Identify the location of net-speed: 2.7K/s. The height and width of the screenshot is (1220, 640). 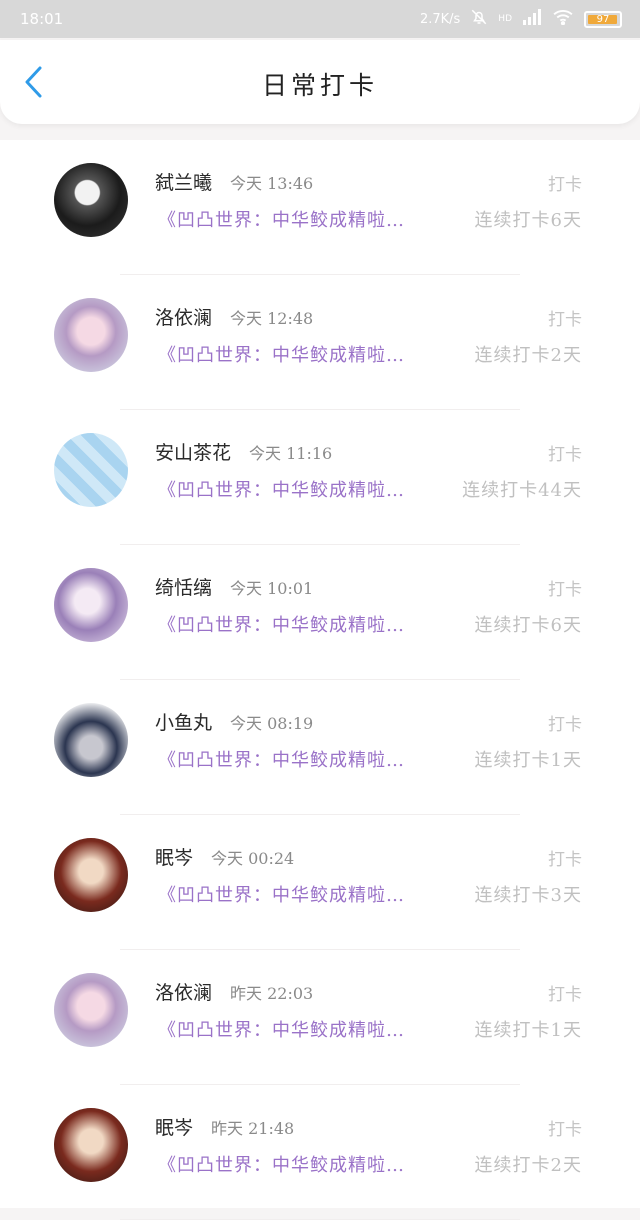
(440, 19).